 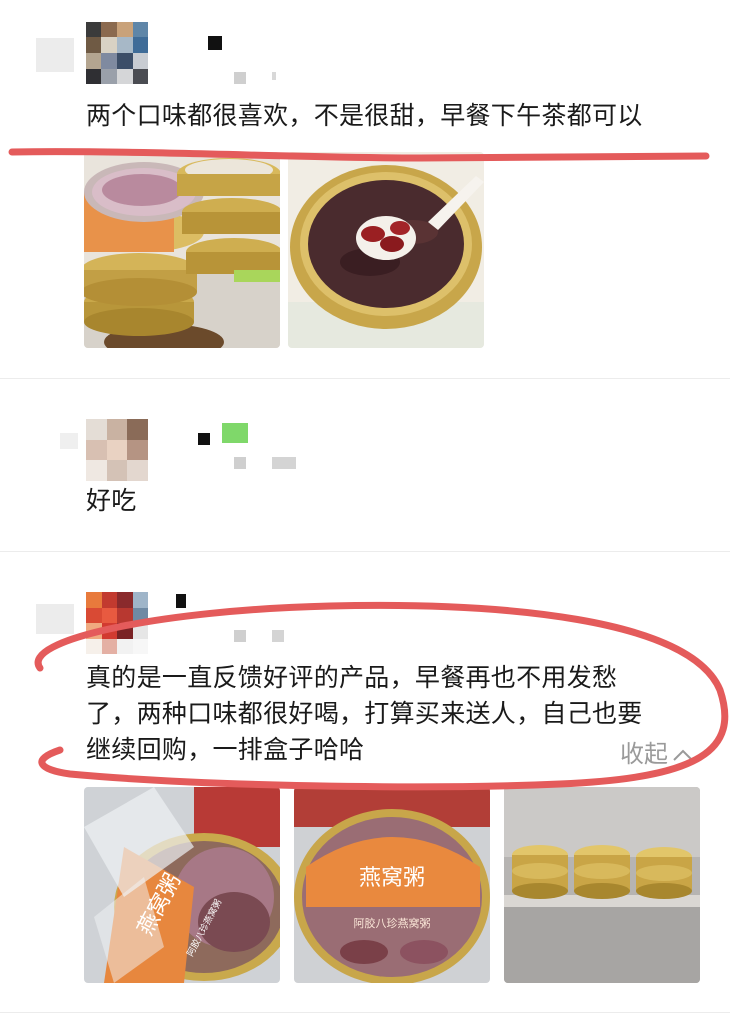 What do you see at coordinates (364, 115) in the screenshot?
I see `review-text: 两个口味都很喜欢，不是很甜，早餐下午茶都可以` at bounding box center [364, 115].